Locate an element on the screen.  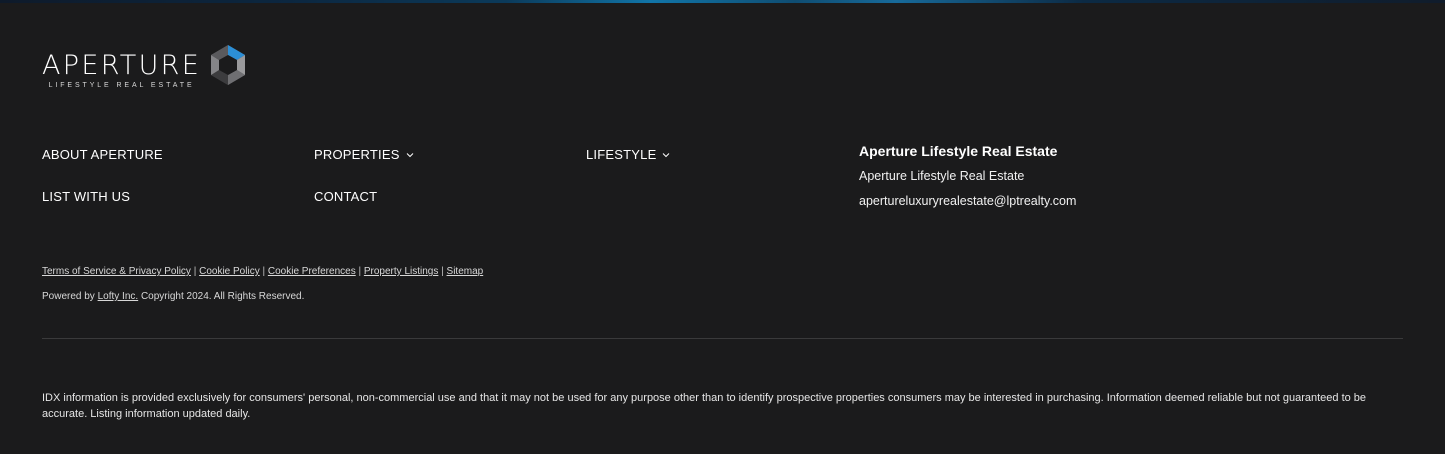
aperture-shutter-icon is located at coordinates (228, 65).